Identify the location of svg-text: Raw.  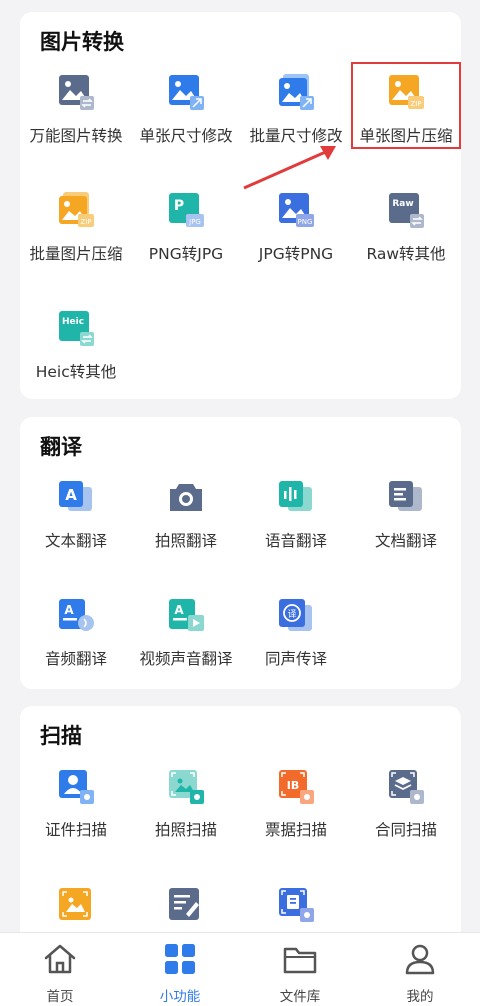
(402, 204).